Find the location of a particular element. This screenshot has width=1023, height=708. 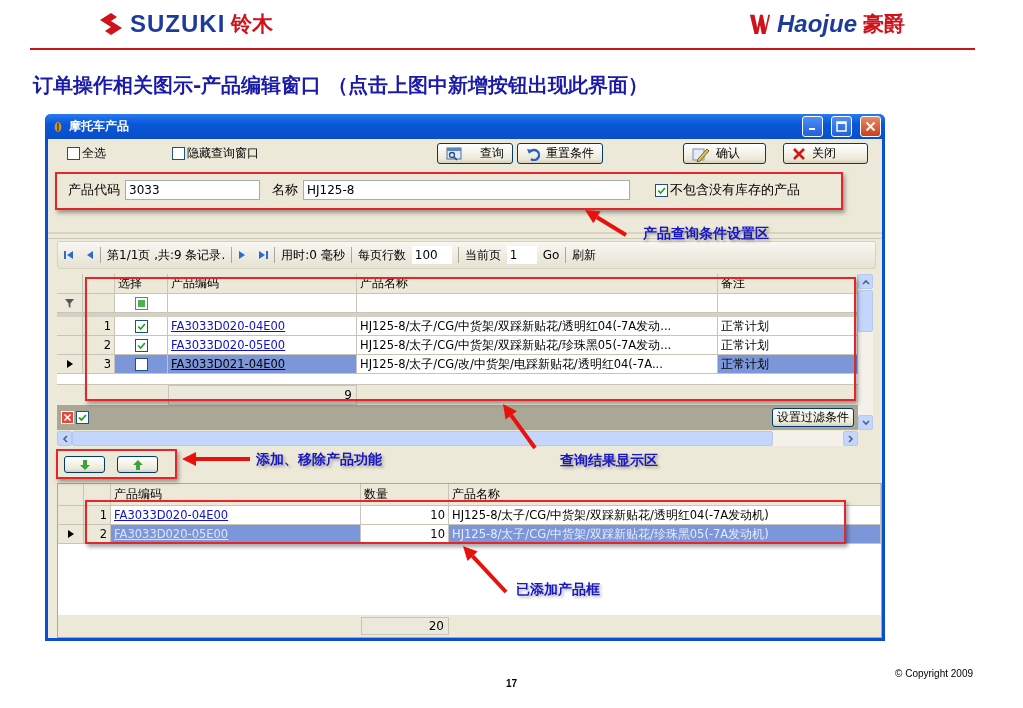

scroll-right-icon is located at coordinates (850, 438).